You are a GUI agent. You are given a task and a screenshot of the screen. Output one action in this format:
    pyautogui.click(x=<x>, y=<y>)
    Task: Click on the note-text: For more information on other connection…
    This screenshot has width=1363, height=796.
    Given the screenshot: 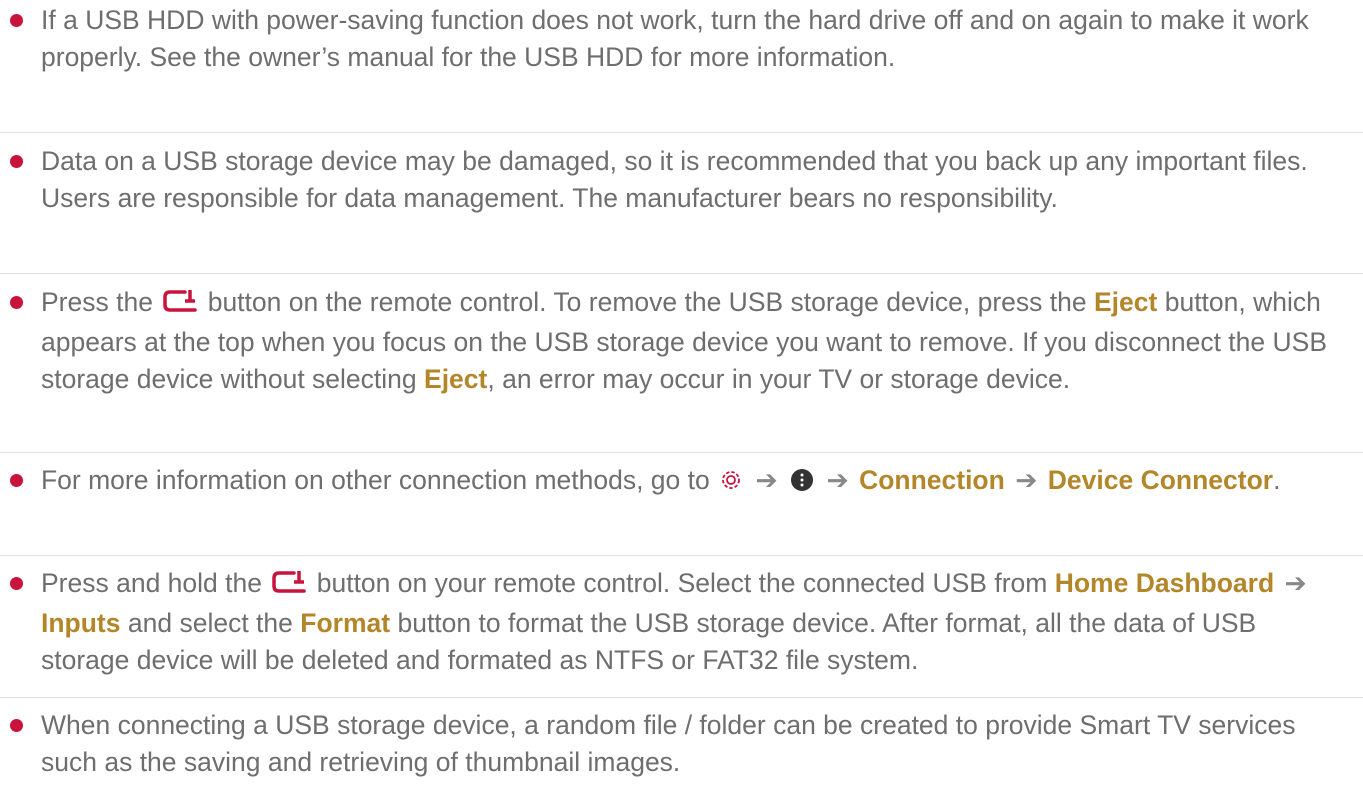 What is the action you would take?
    pyautogui.click(x=693, y=482)
    